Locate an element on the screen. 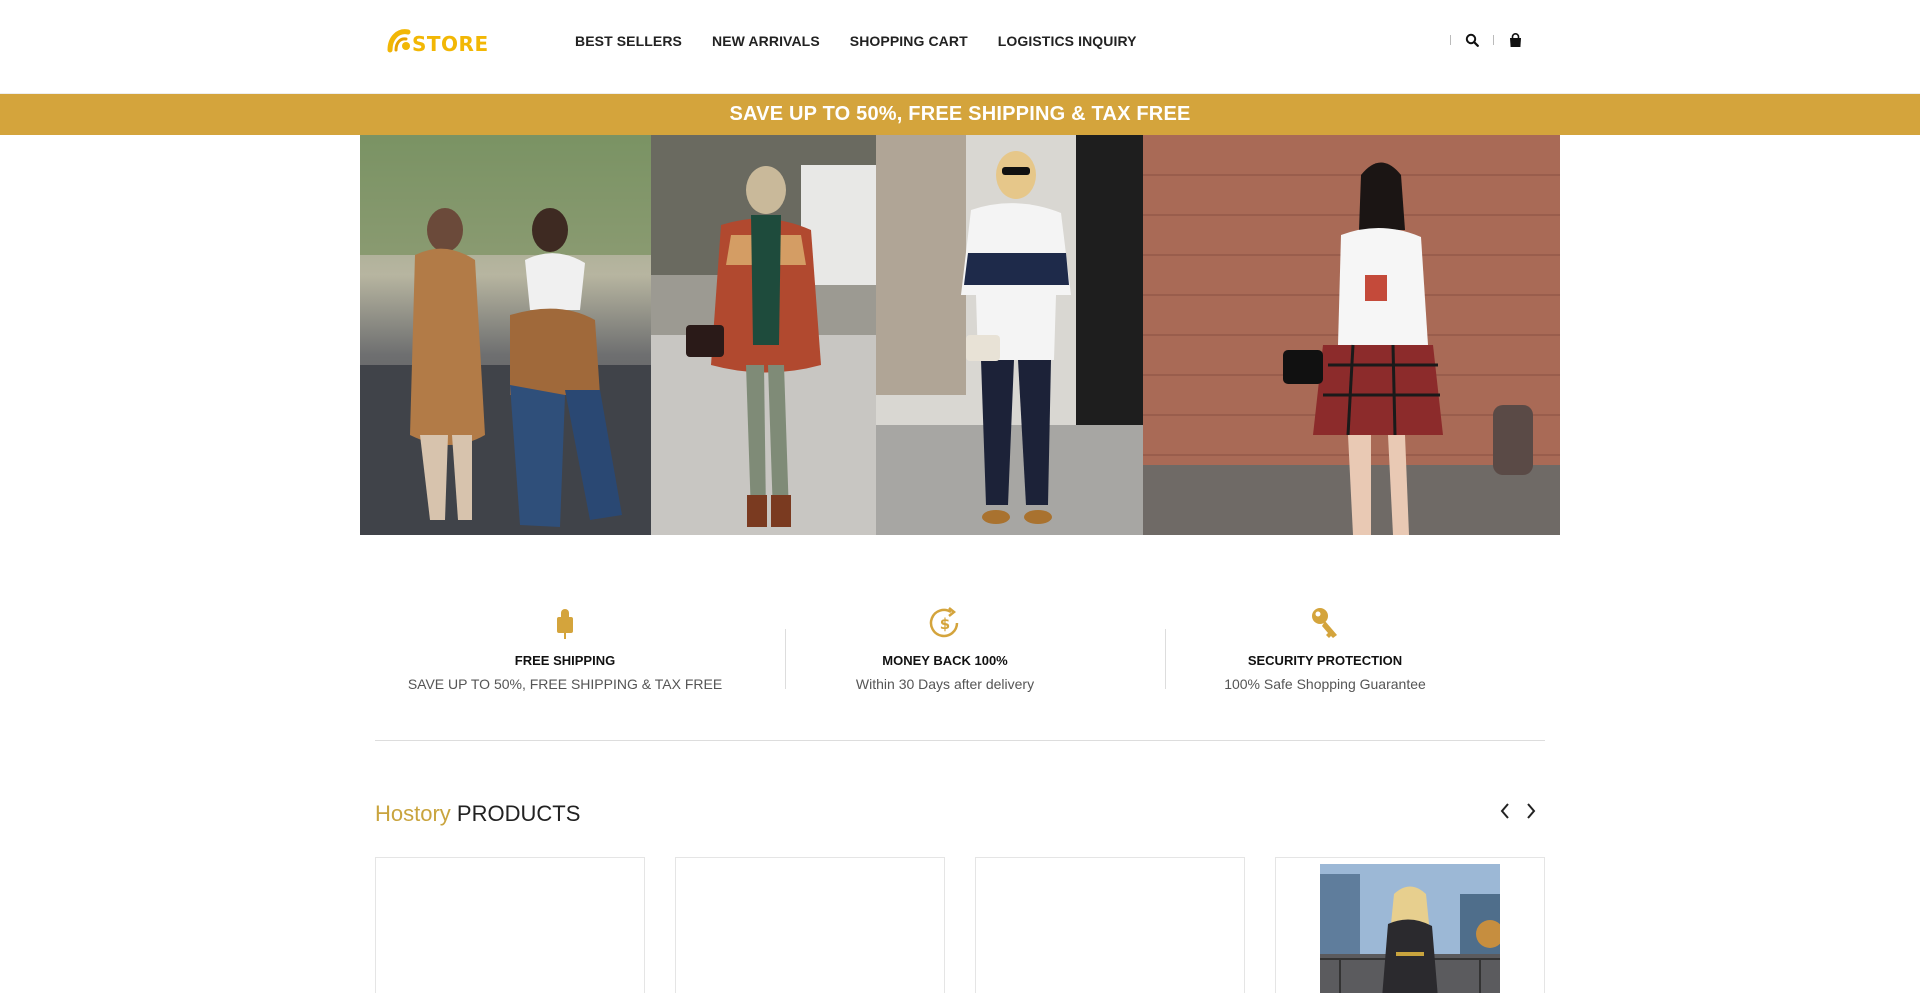 This screenshot has width=1920, height=993. key-icon is located at coordinates (1324, 623).